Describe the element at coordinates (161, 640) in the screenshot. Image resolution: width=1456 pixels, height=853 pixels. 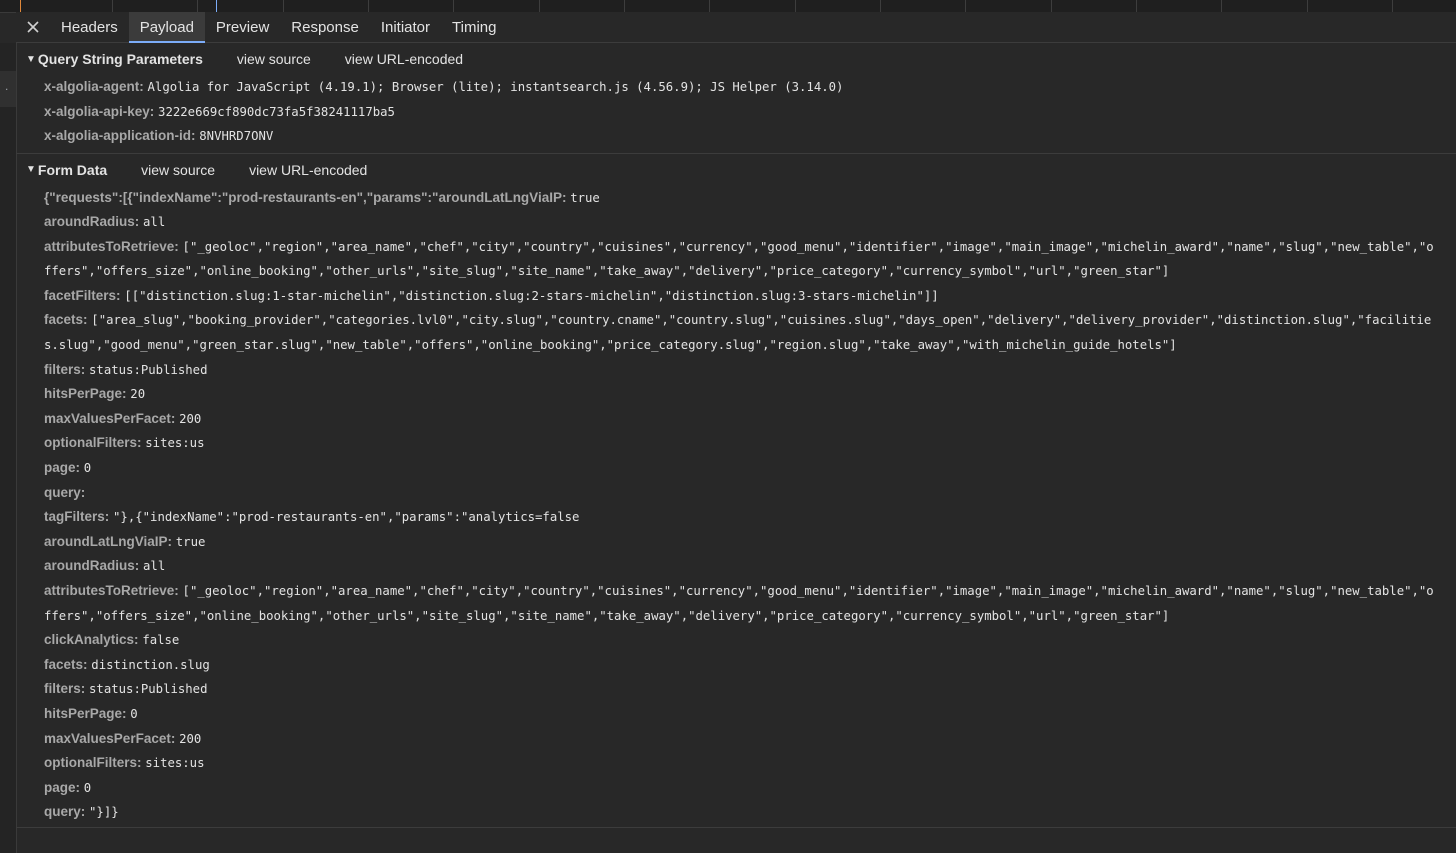
I see `param-value: false` at that location.